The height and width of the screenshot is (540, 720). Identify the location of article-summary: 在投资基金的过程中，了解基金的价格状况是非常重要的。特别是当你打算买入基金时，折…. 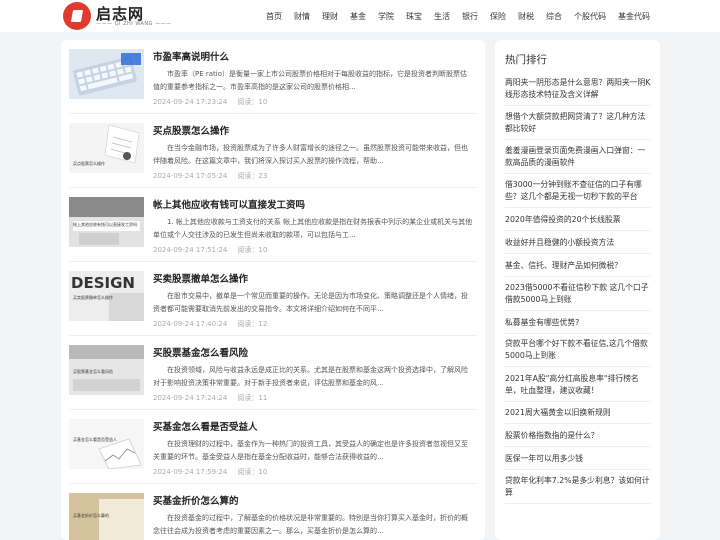
(310, 524).